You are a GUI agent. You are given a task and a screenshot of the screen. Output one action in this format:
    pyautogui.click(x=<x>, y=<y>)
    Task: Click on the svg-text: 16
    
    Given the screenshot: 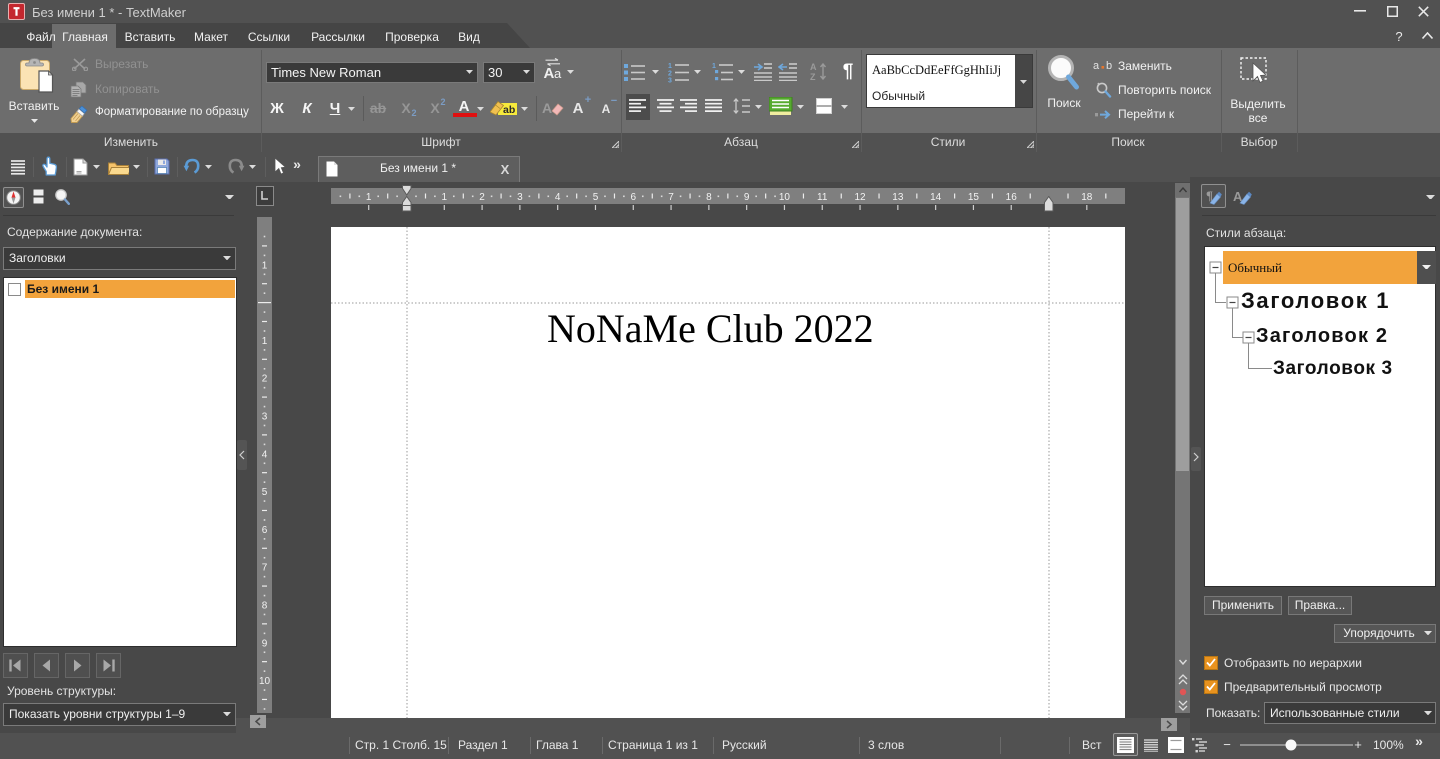 What is the action you would take?
    pyautogui.click(x=1012, y=197)
    